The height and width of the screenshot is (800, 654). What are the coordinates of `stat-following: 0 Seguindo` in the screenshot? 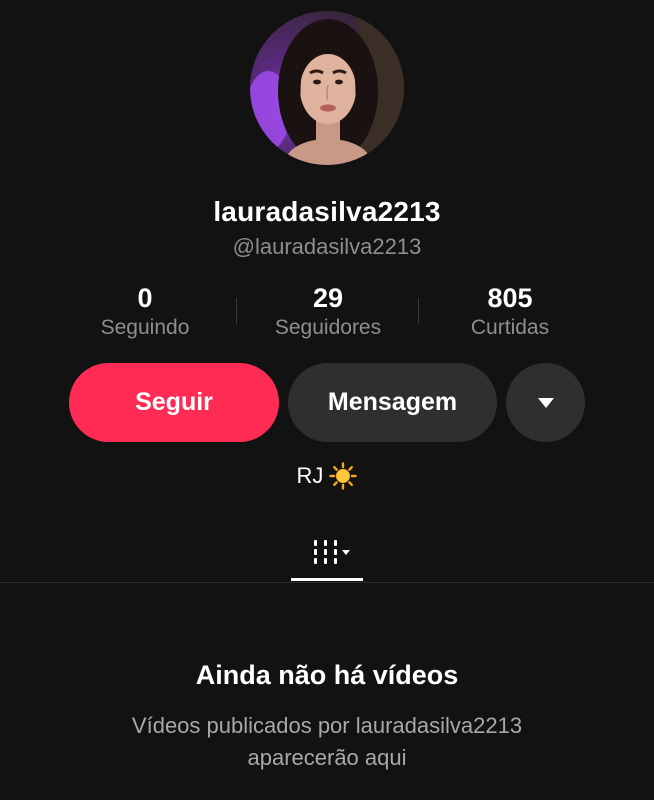 It's located at (145, 312).